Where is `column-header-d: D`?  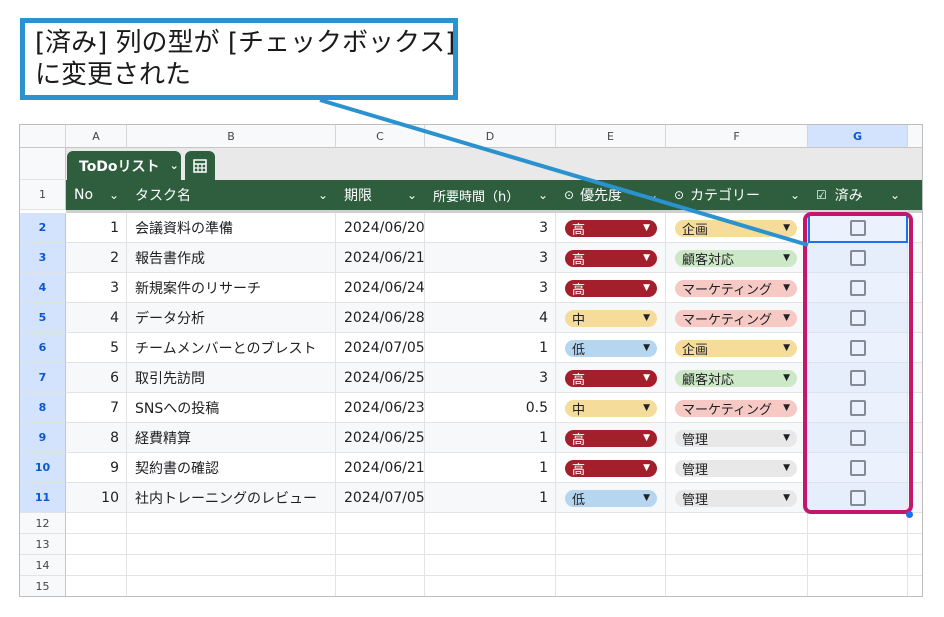
column-header-d: D is located at coordinates (490, 136).